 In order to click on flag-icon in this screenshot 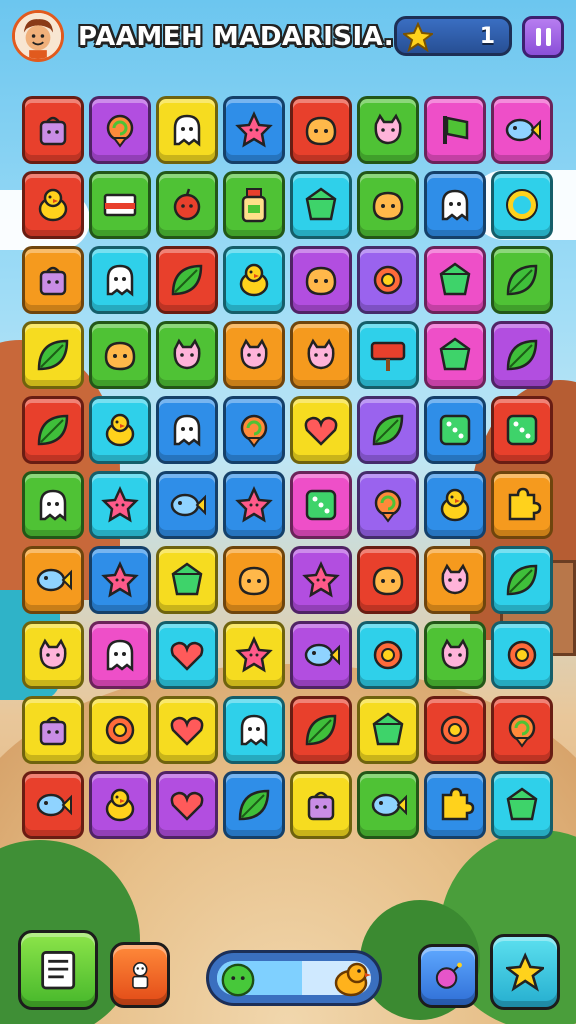, I will do `click(456, 130)`.